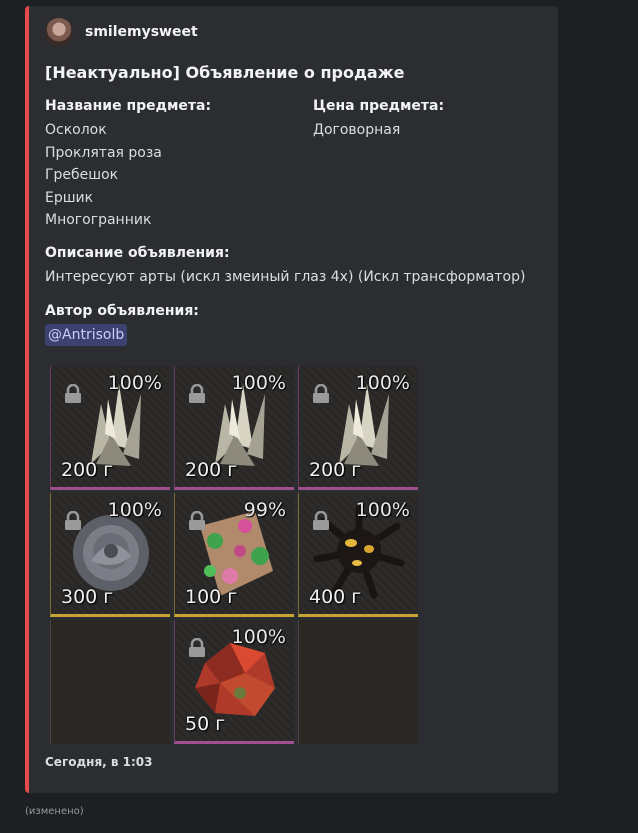  Describe the element at coordinates (98, 220) in the screenshot. I see `item-name: Многогранник` at that location.